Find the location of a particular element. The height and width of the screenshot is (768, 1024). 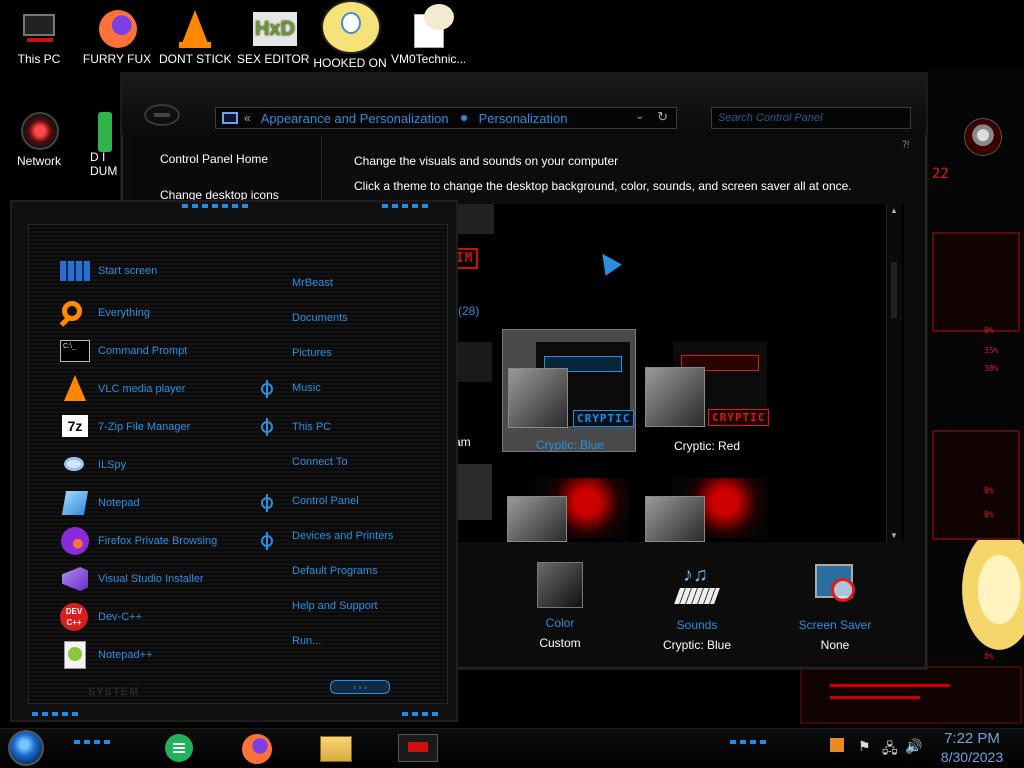

clock-time: 7:22 PM is located at coordinates (972, 738).